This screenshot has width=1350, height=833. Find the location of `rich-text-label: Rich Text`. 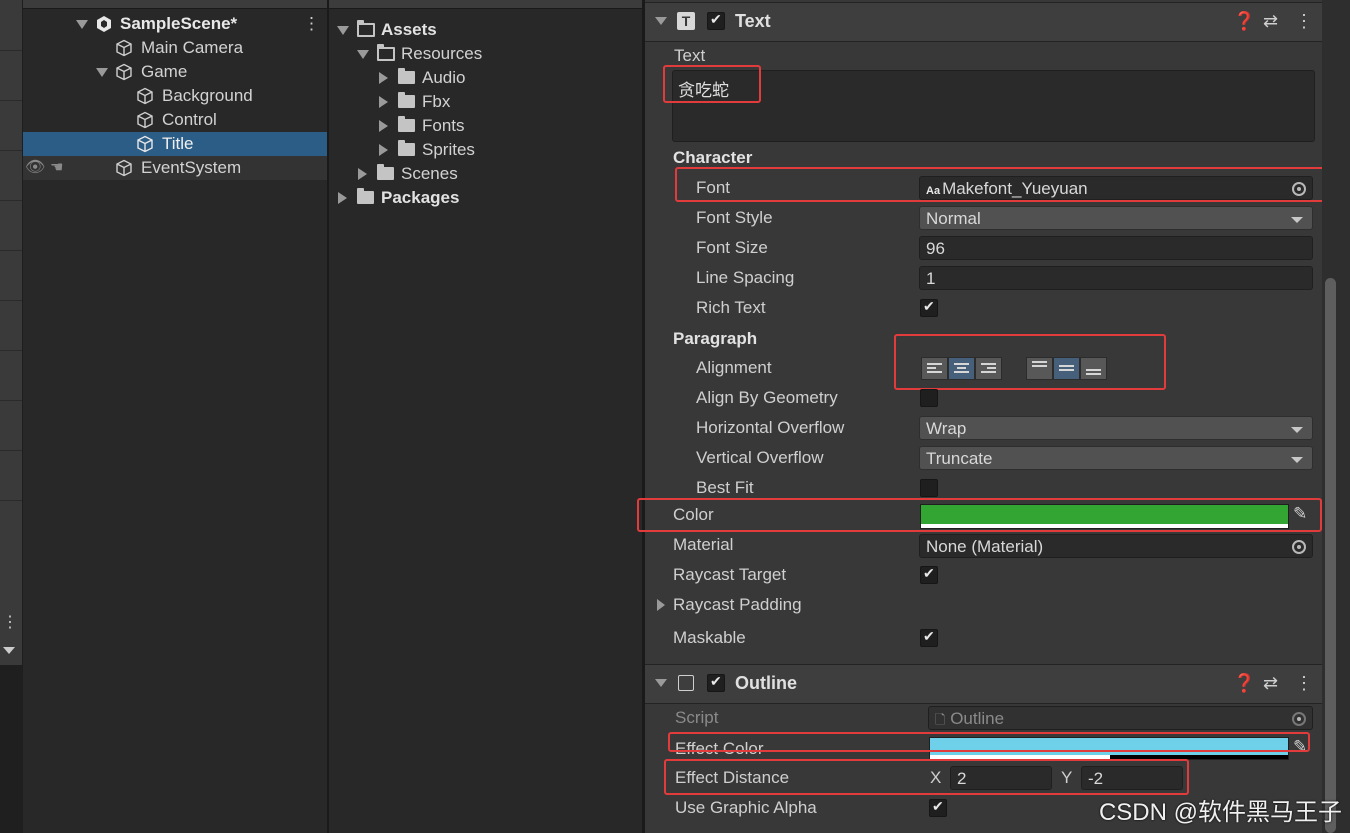

rich-text-label: Rich Text is located at coordinates (731, 307).